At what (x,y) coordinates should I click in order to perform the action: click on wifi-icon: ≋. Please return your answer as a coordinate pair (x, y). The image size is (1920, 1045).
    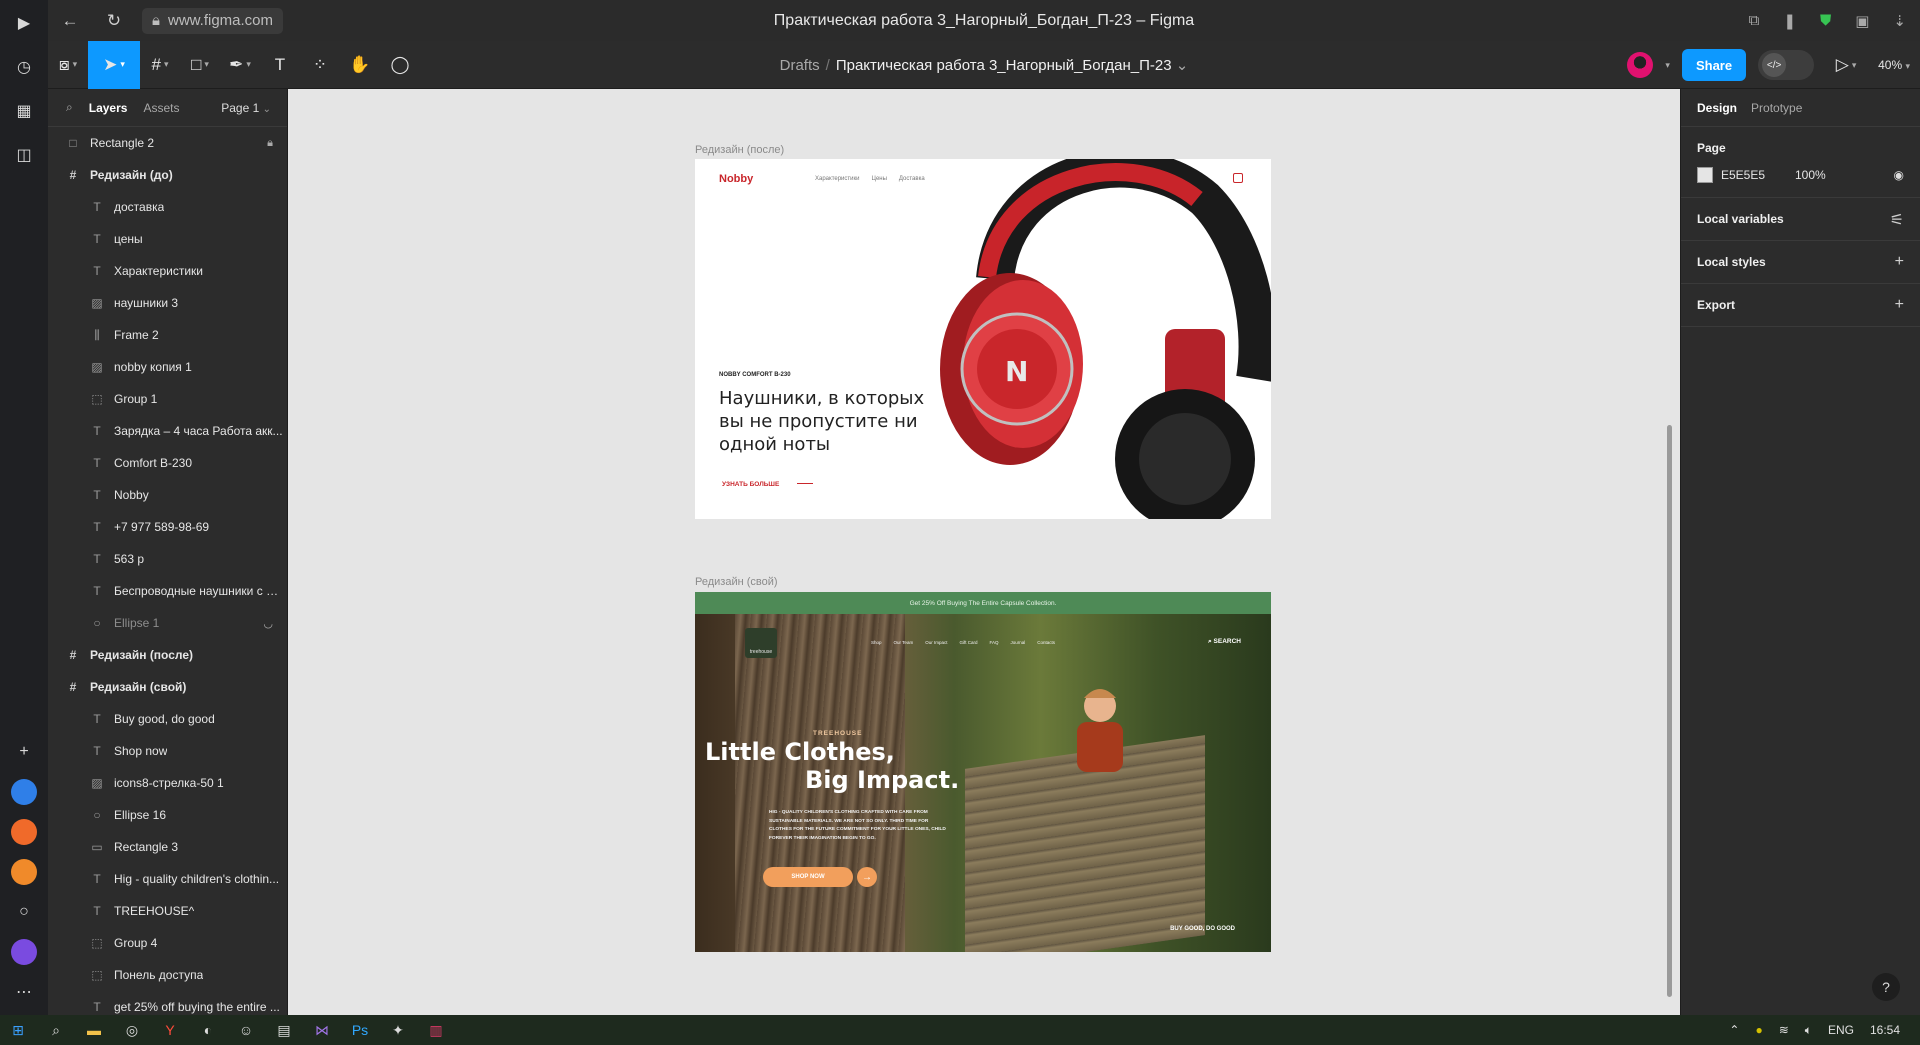
    Looking at the image, I should click on (1784, 1030).